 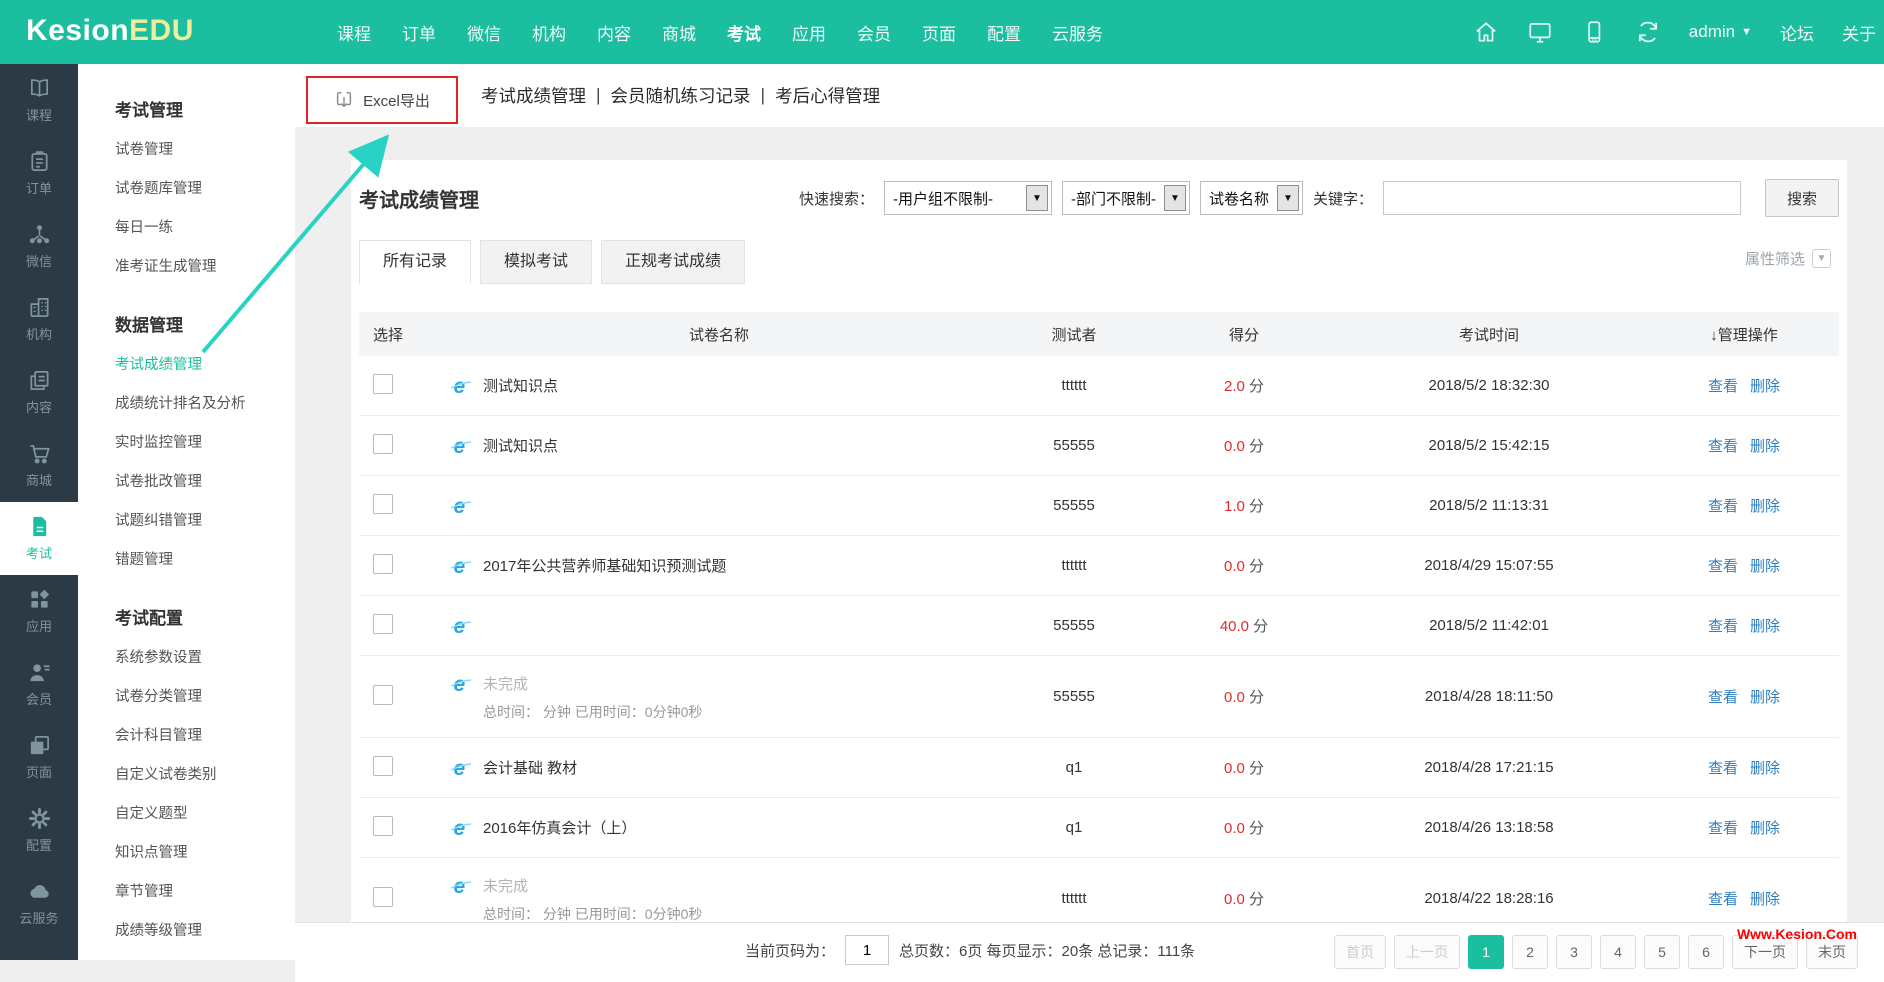 What do you see at coordinates (39, 830) in the screenshot?
I see `rail-item-settings: 配置` at bounding box center [39, 830].